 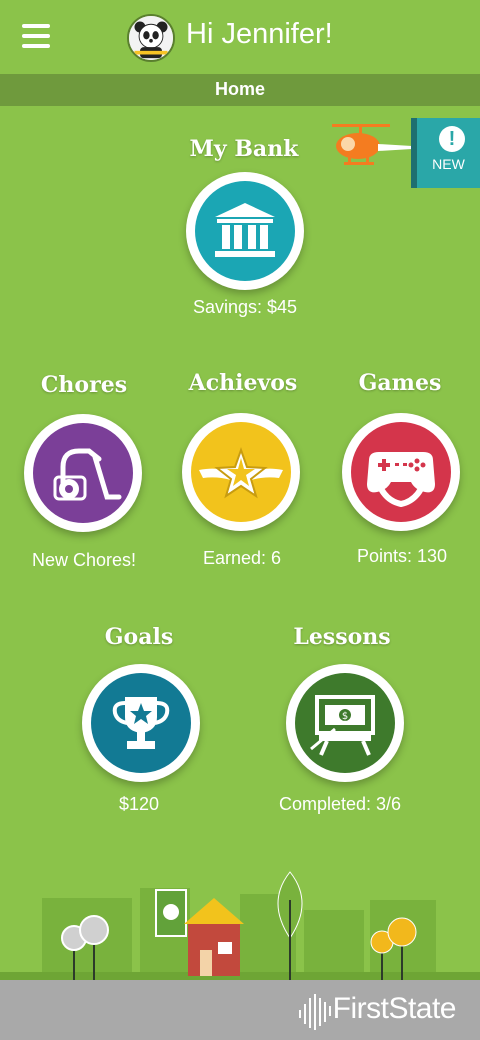 What do you see at coordinates (243, 383) in the screenshot?
I see `achievos-title: Achievos` at bounding box center [243, 383].